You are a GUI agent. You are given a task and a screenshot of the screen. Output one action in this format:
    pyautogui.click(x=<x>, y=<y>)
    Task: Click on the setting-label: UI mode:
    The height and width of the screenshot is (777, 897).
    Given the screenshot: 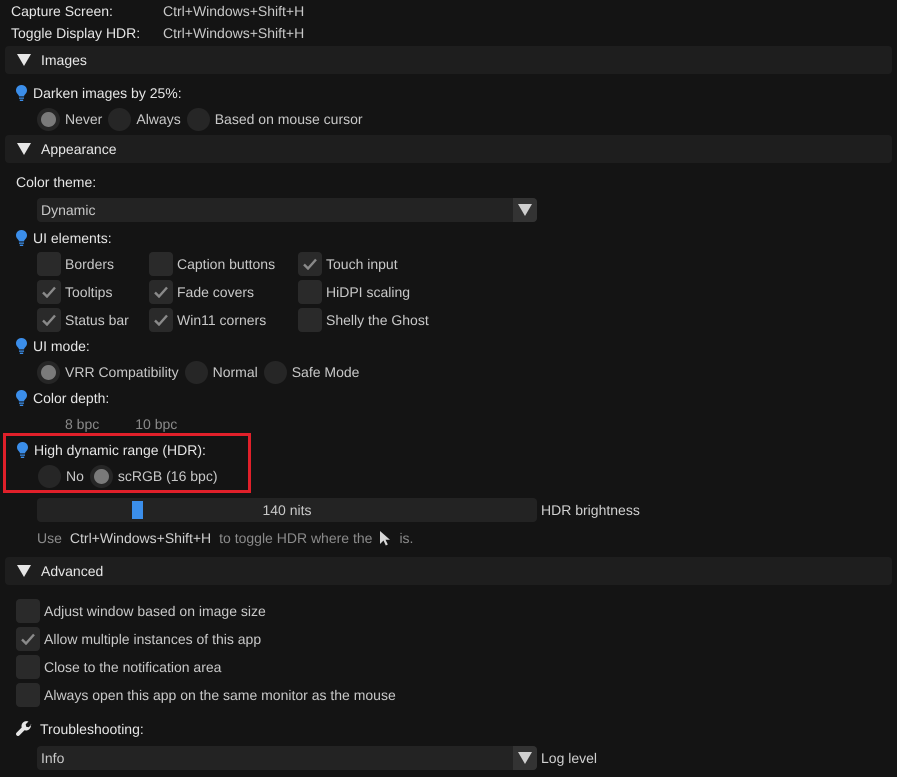 What is the action you would take?
    pyautogui.click(x=61, y=346)
    